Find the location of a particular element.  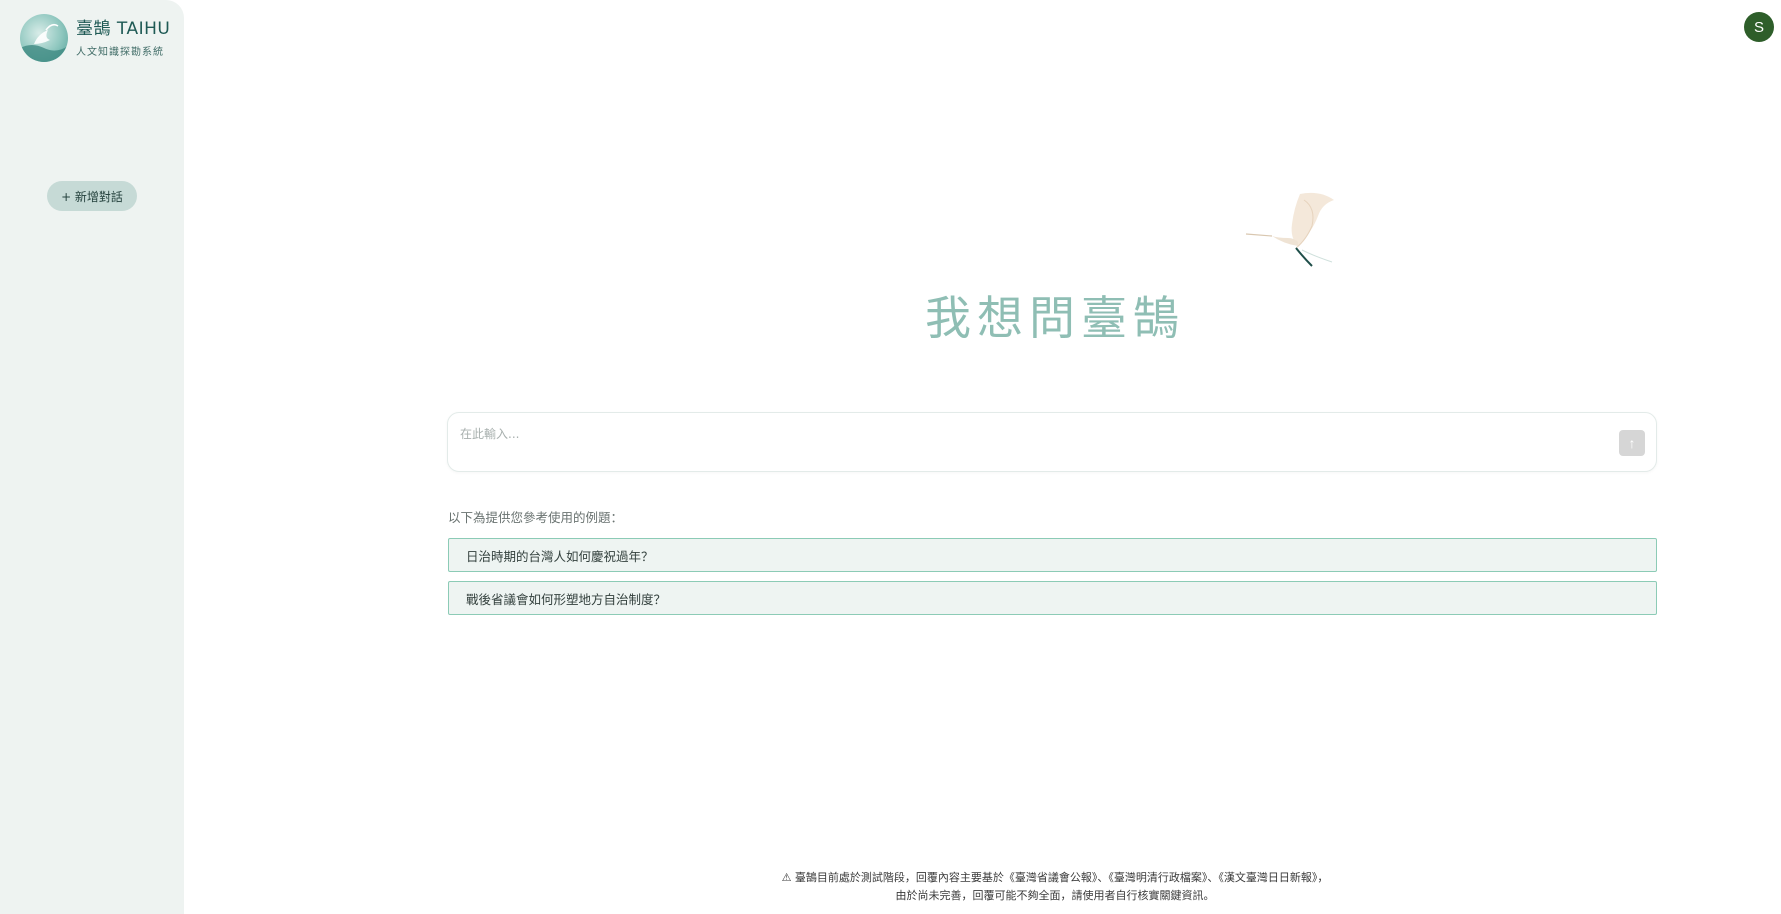

chat-input-box: ↑ is located at coordinates (1052, 442).